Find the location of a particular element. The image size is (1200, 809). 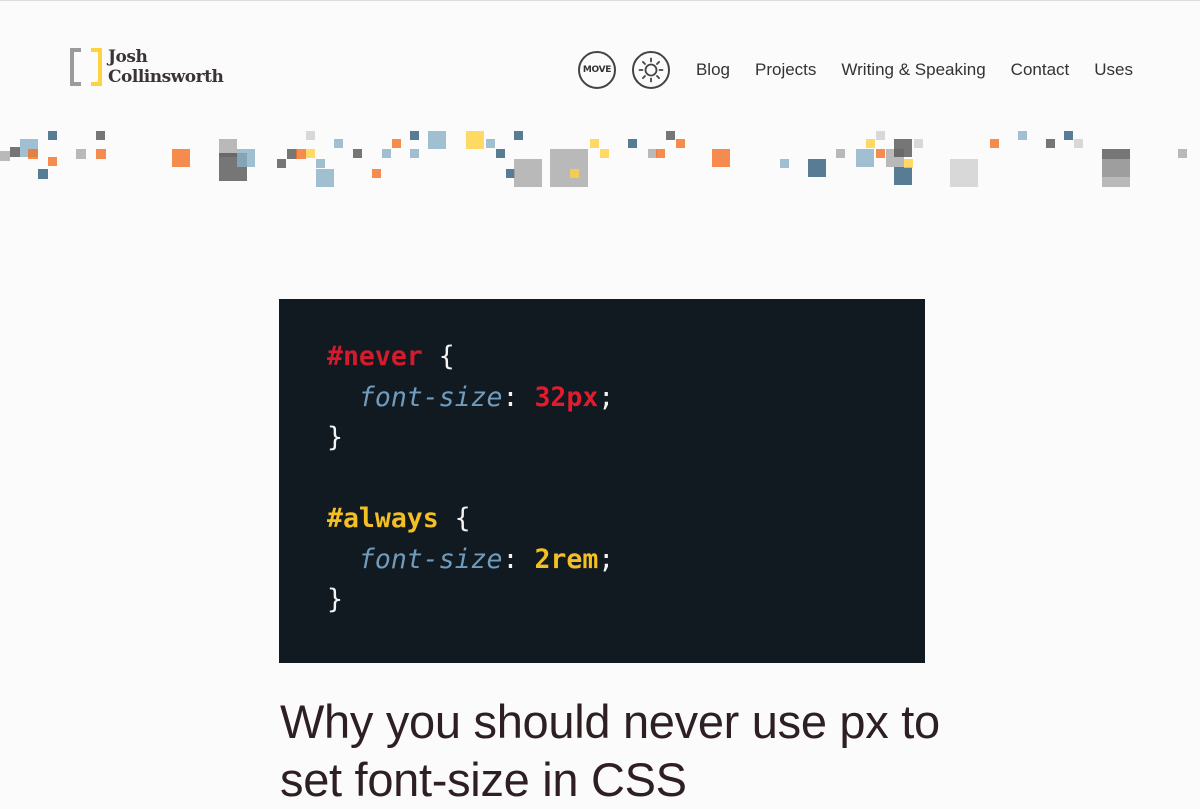

nav-link-blog: Blog is located at coordinates (713, 70).